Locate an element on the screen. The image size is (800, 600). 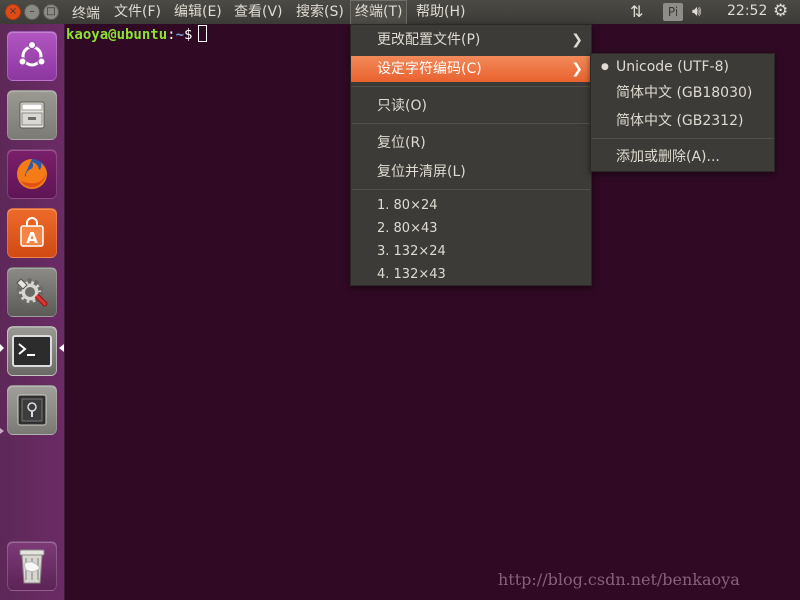
launcher: A is located at coordinates (32, 312).